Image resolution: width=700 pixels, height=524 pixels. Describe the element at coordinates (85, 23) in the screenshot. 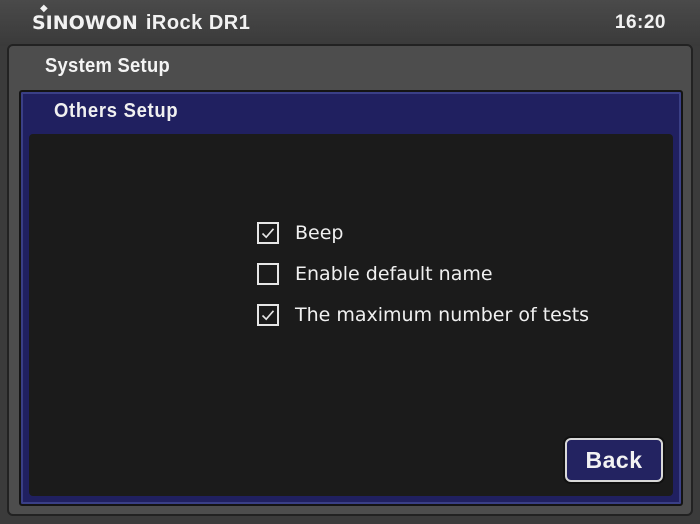

I see `brand-name: SINOWON` at that location.